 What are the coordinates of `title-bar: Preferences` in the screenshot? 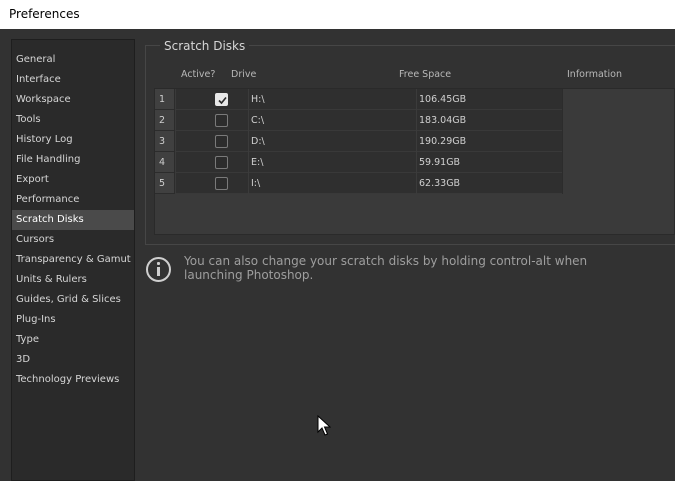 It's located at (337, 14).